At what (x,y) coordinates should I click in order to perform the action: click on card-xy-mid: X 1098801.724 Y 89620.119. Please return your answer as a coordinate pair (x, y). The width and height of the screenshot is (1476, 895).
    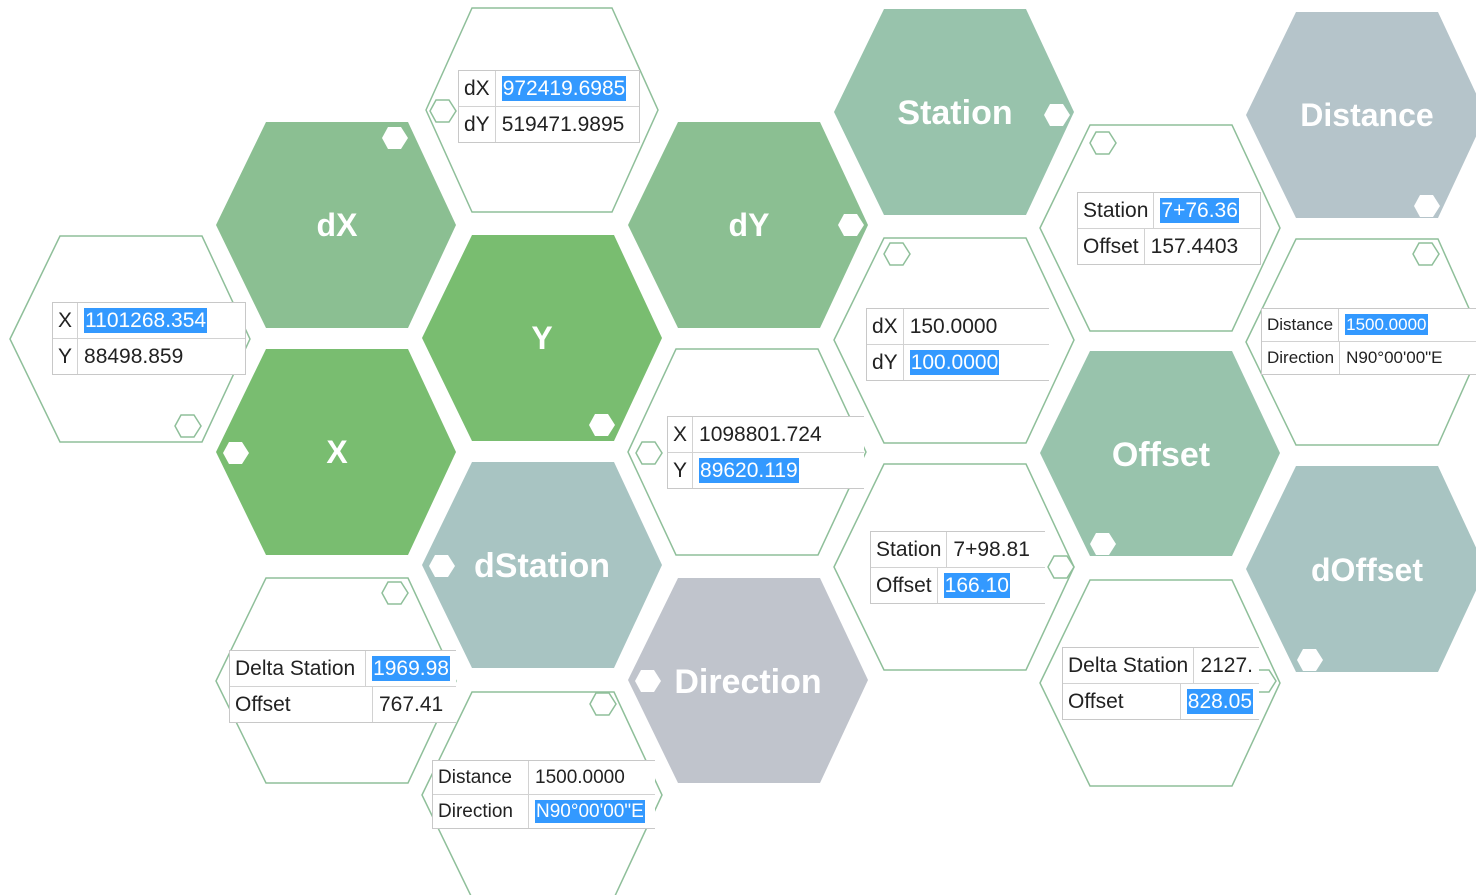
    Looking at the image, I should click on (765, 452).